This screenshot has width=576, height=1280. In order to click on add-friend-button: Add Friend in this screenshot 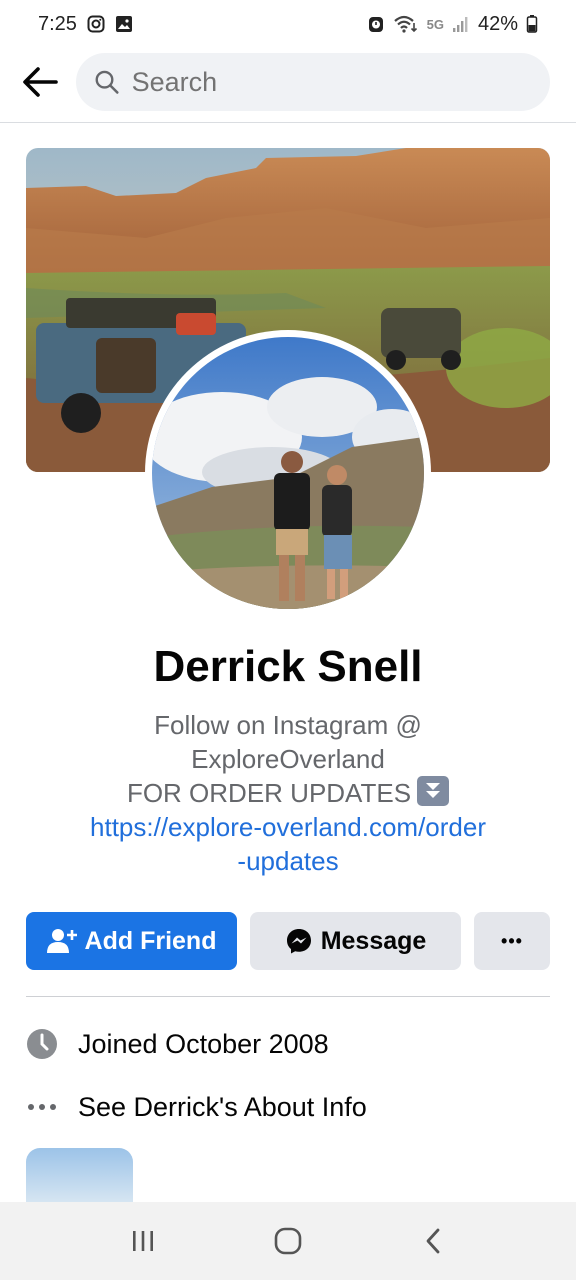, I will do `click(131, 941)`.